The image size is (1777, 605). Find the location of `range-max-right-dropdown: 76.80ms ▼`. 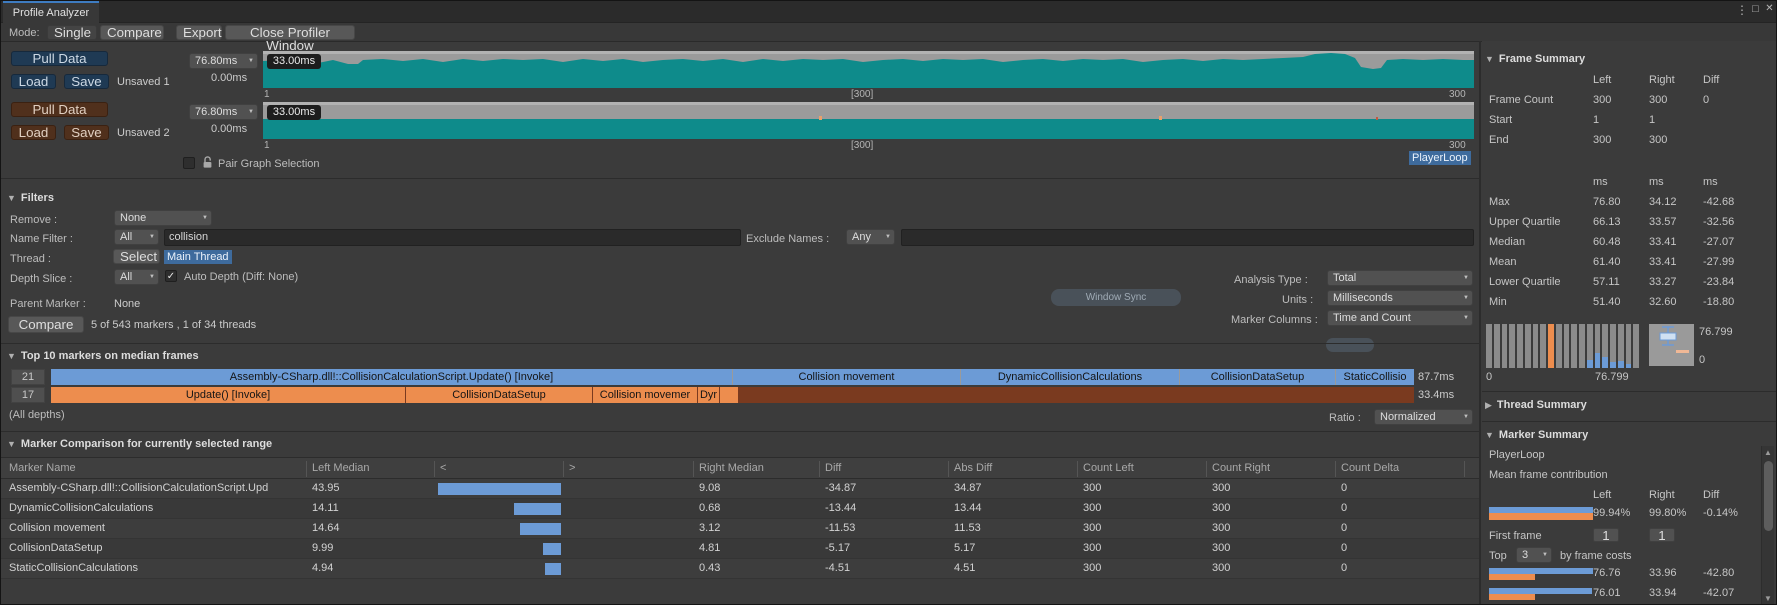

range-max-right-dropdown: 76.80ms ▼ is located at coordinates (223, 112).